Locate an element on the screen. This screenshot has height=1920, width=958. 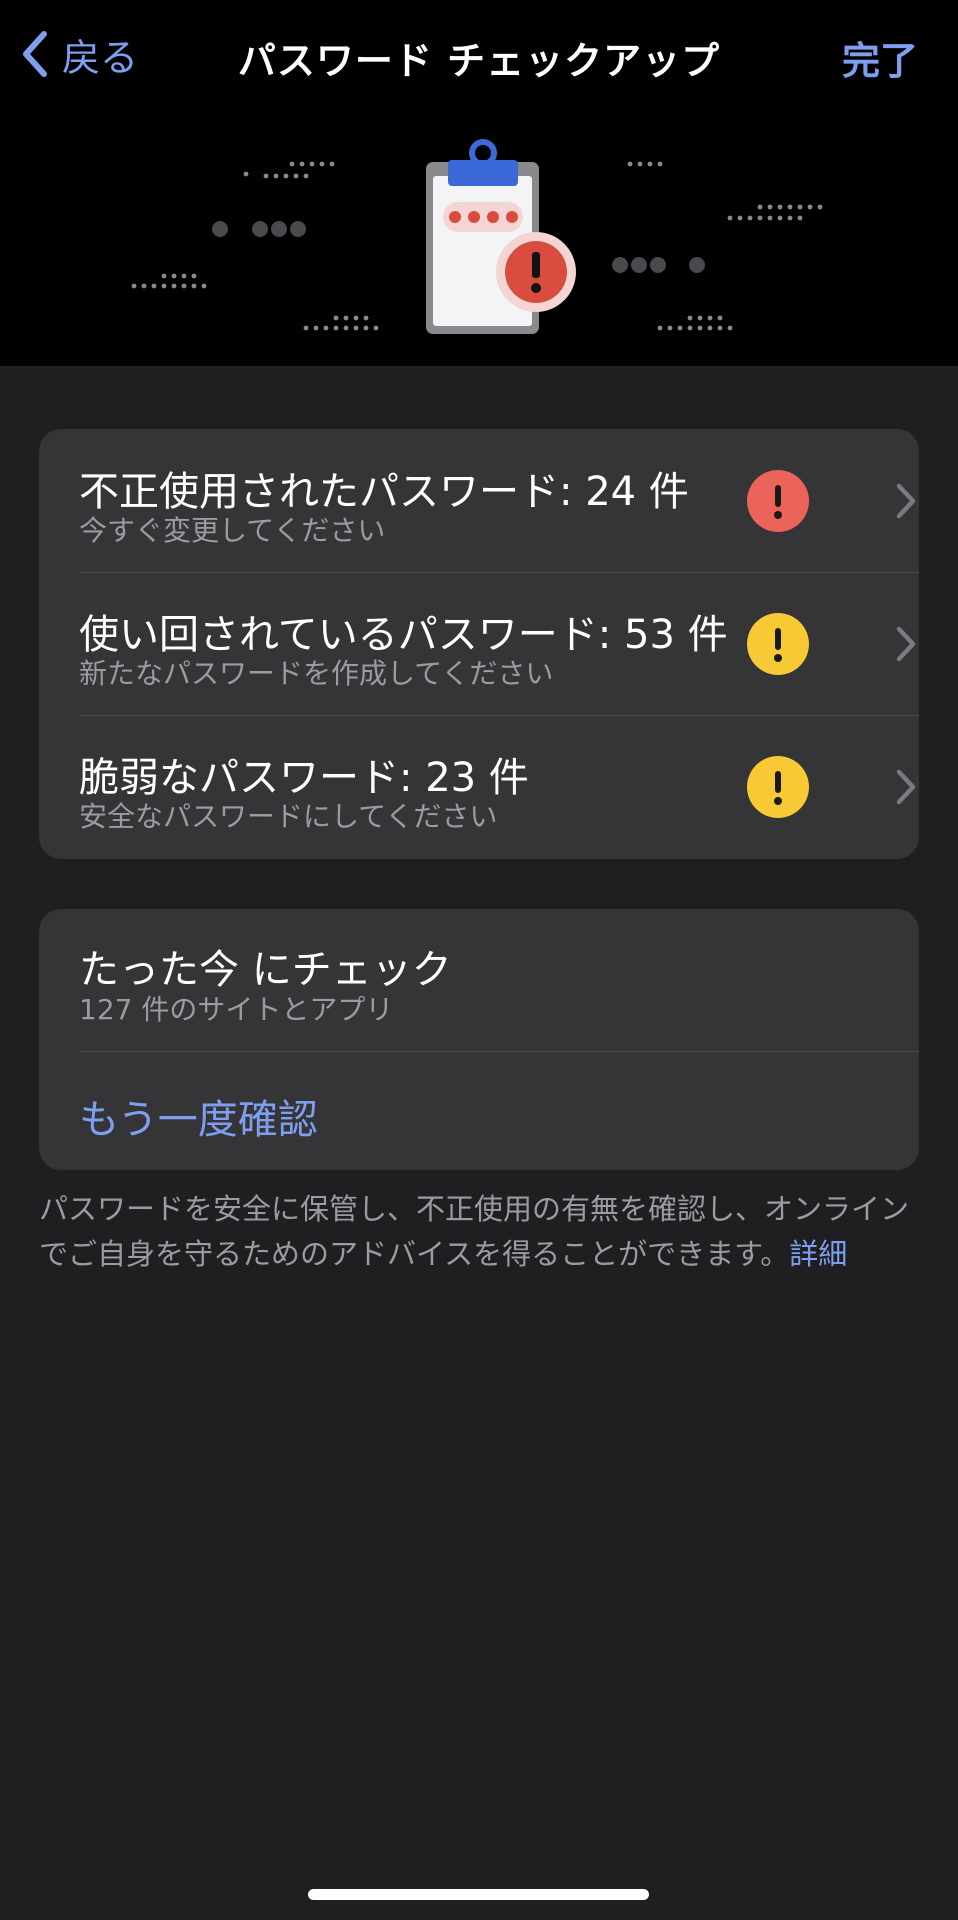
list-item-weak: 脆弱なパスワード: 23 件 安全なパスワードにしてください is located at coordinates (479, 786).